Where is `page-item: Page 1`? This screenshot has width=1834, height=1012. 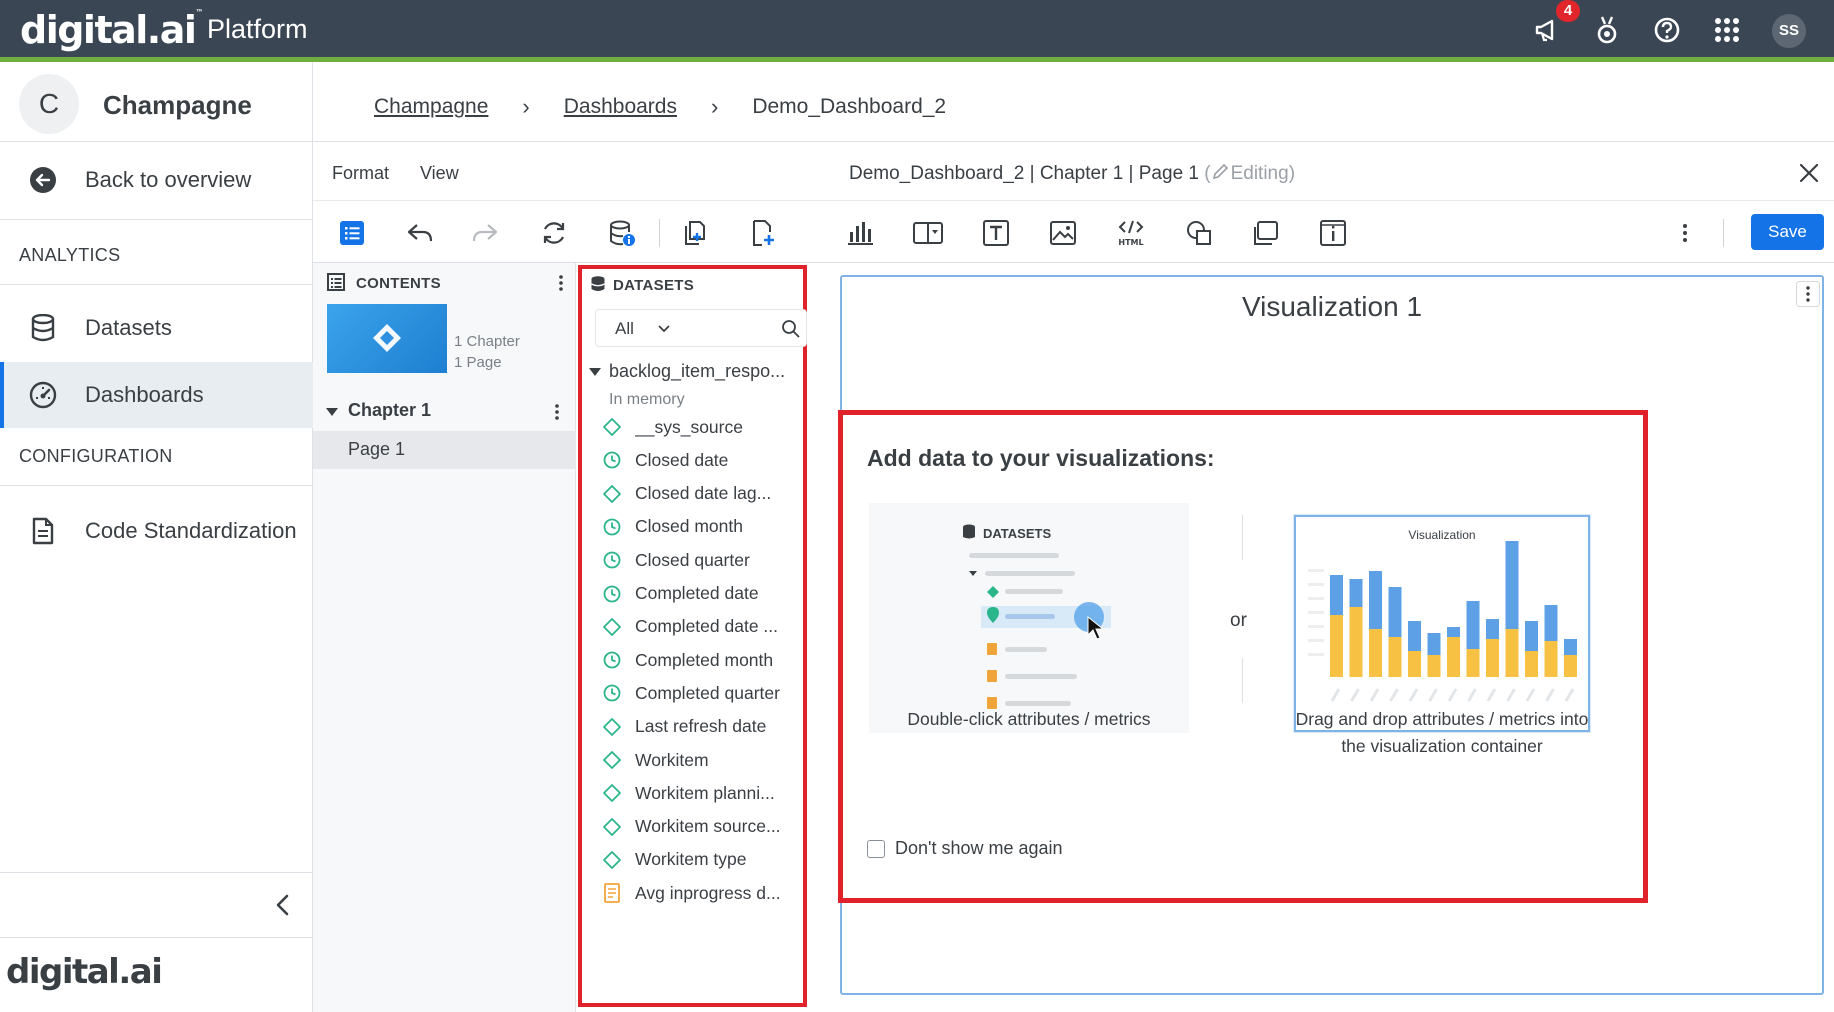 page-item: Page 1 is located at coordinates (444, 450).